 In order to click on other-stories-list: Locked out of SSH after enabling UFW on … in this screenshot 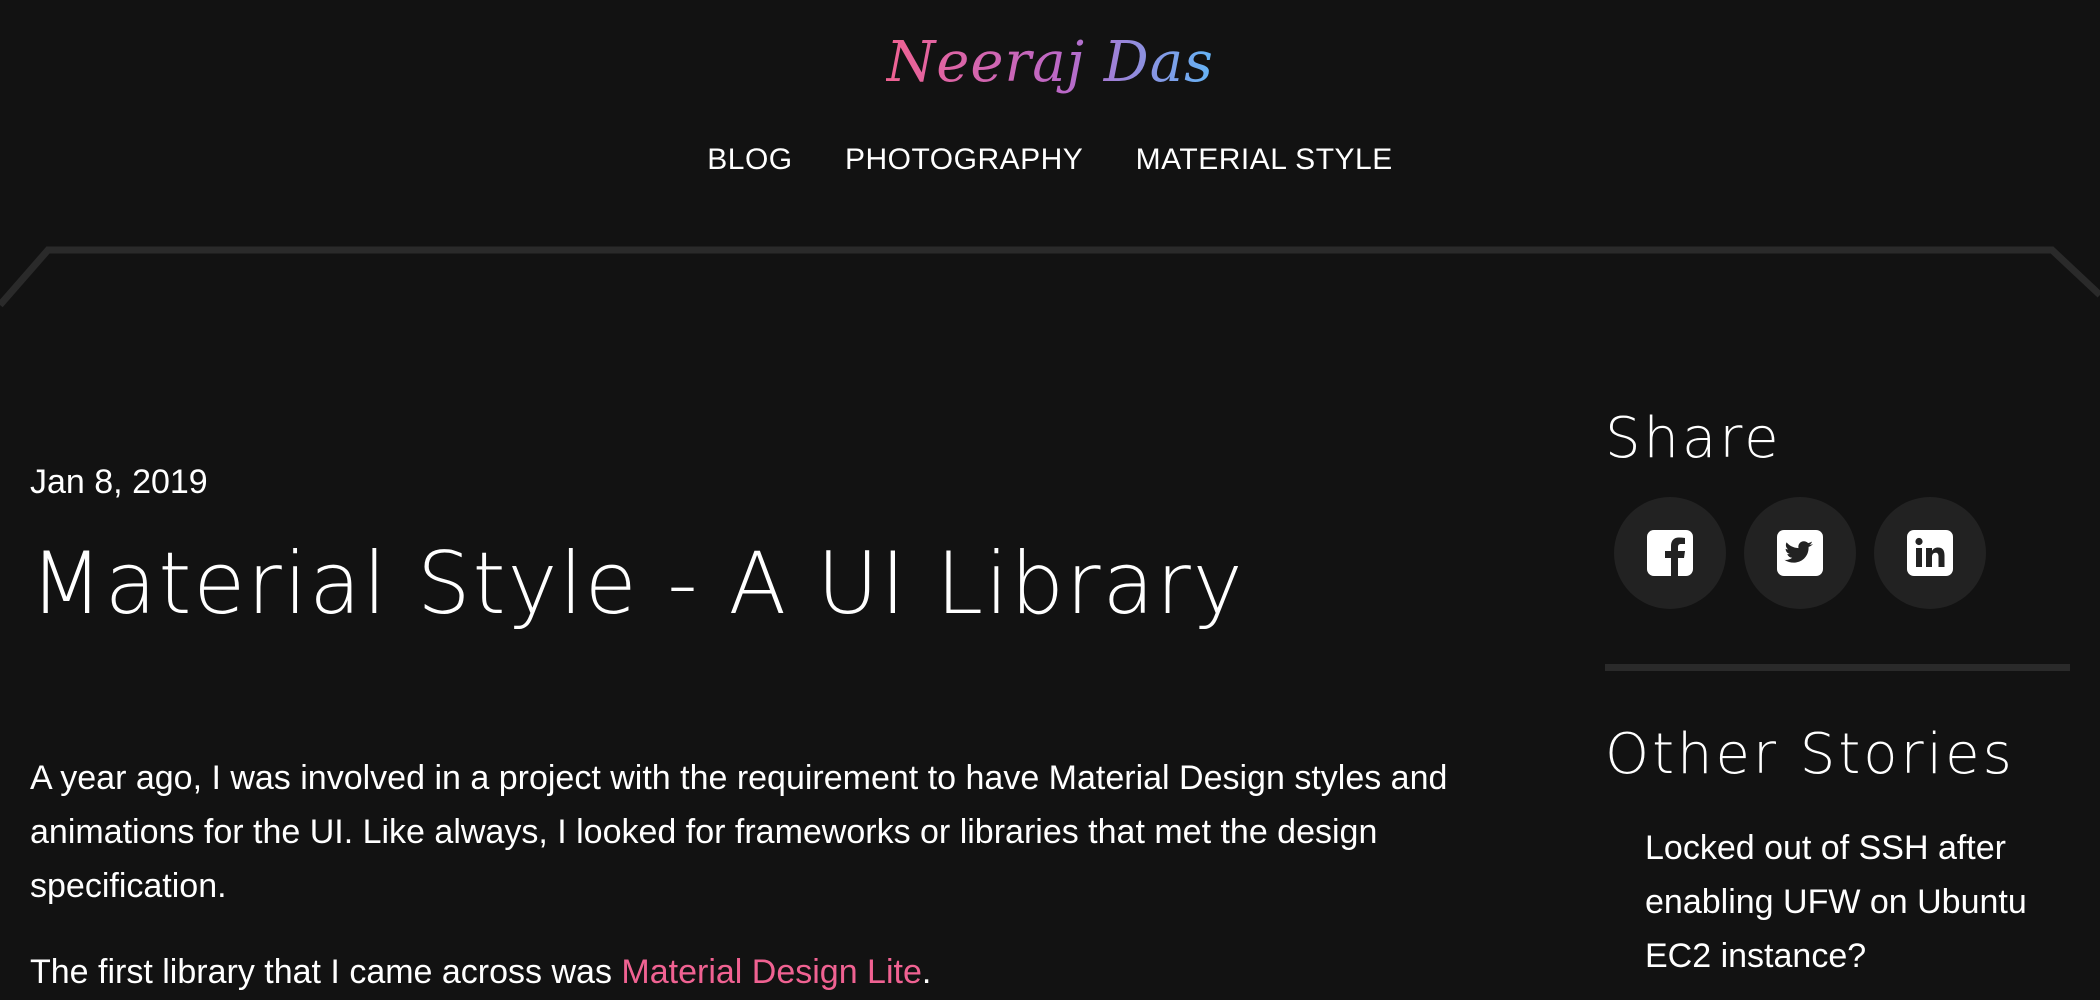, I will do `click(1840, 902)`.